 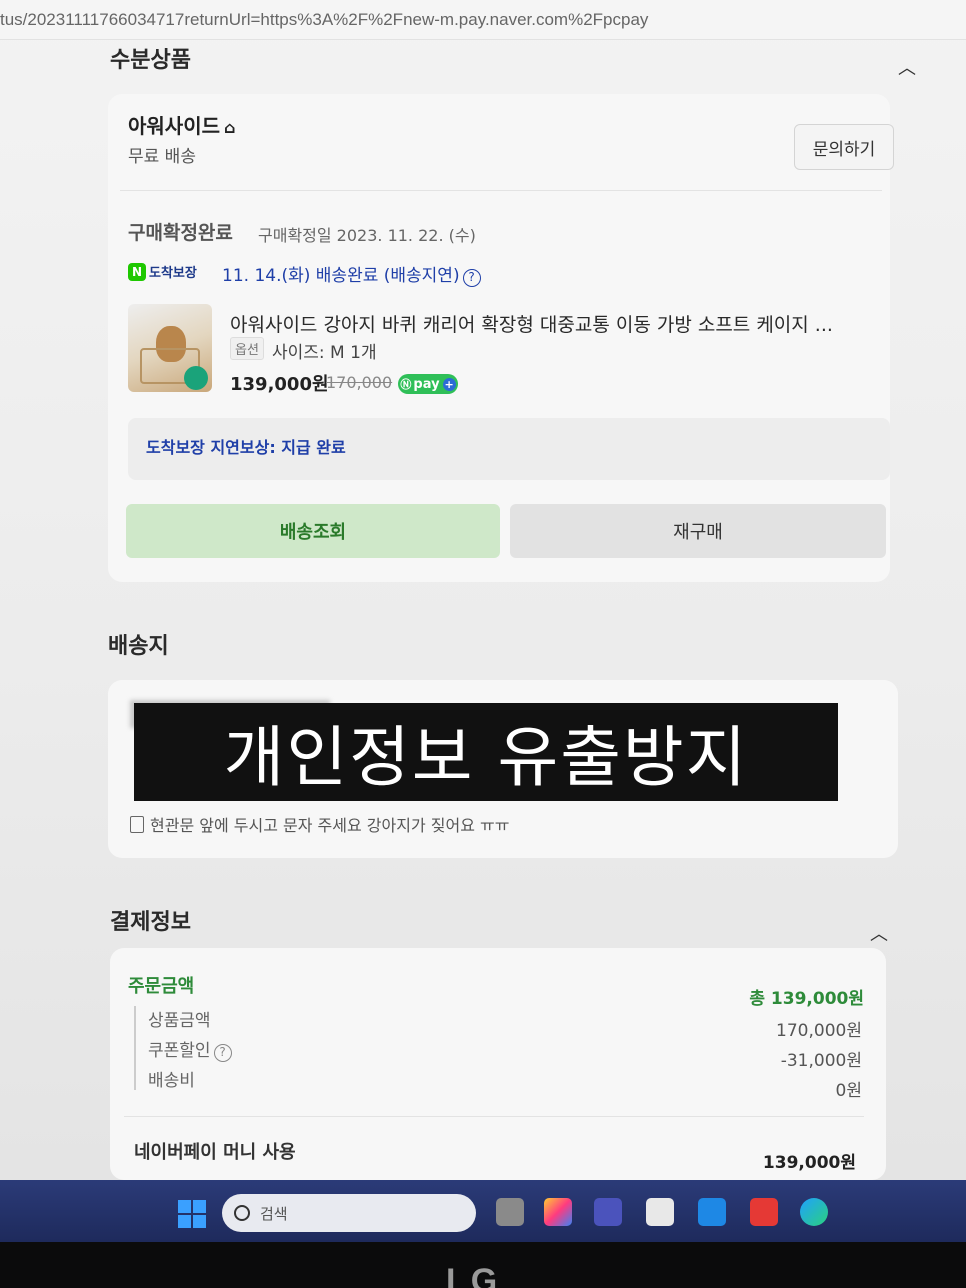 What do you see at coordinates (135, 1048) in the screenshot?
I see `breakdown-rail` at bounding box center [135, 1048].